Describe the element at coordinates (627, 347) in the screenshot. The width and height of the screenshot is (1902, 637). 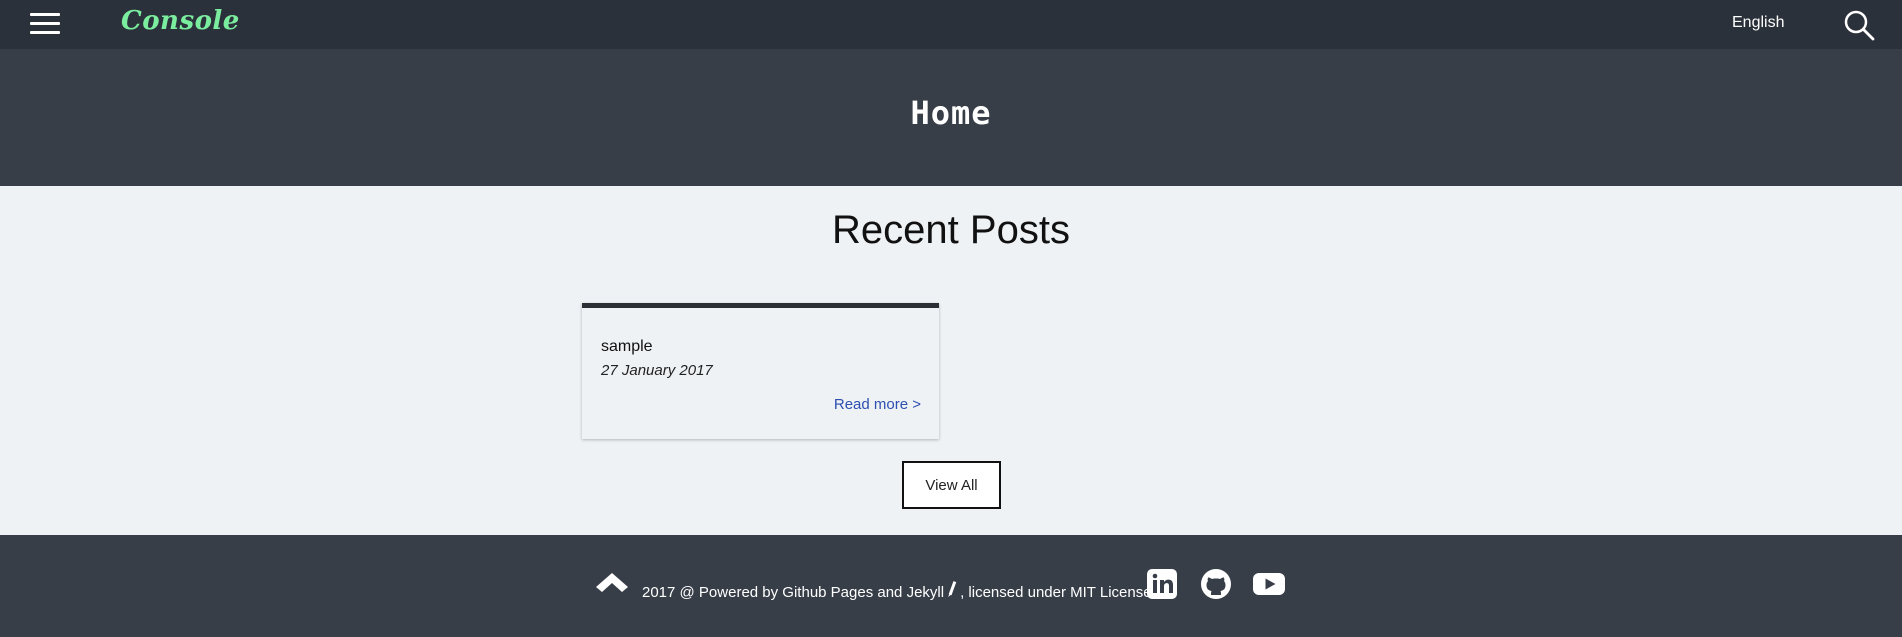
I see `post-title: sample` at that location.